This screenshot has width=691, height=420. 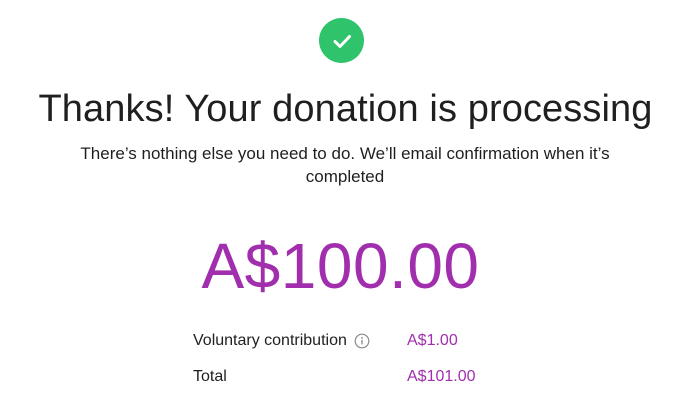 What do you see at coordinates (441, 376) in the screenshot?
I see `total-value: A$101.00` at bounding box center [441, 376].